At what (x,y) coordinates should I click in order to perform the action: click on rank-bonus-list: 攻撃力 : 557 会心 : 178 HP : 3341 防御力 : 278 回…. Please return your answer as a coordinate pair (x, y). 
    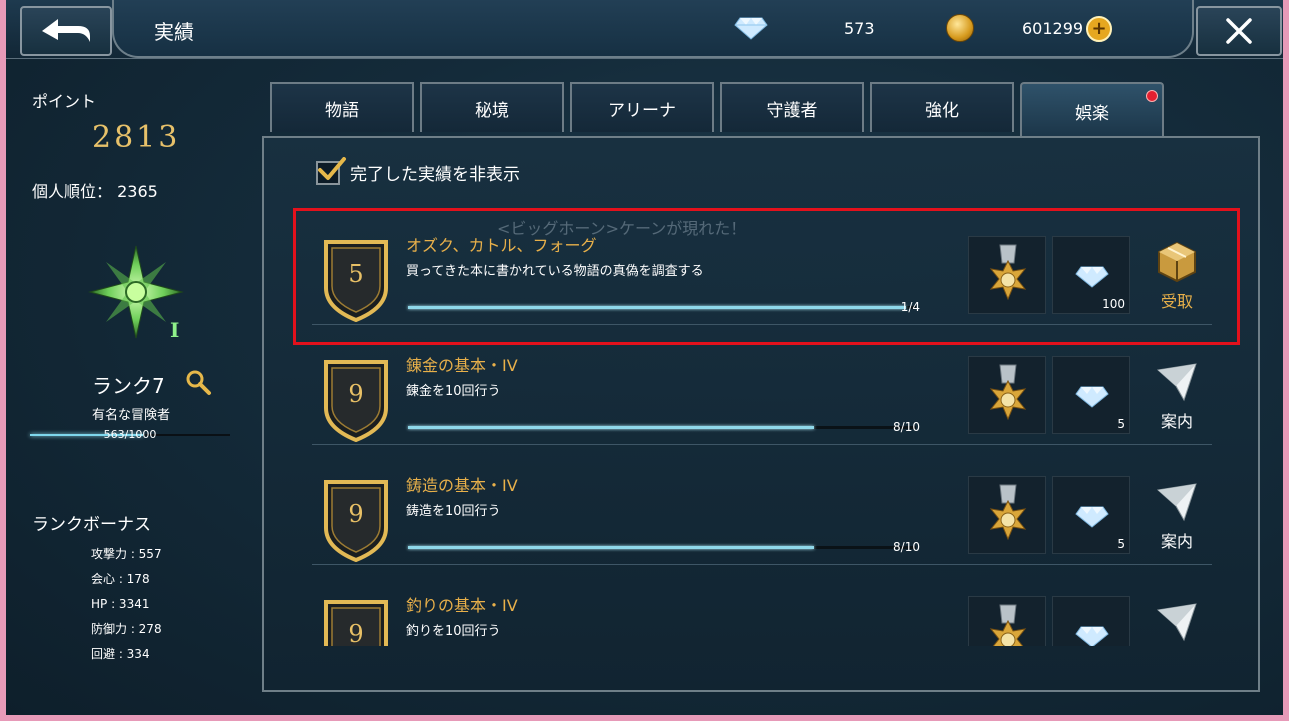
    Looking at the image, I should click on (126, 608).